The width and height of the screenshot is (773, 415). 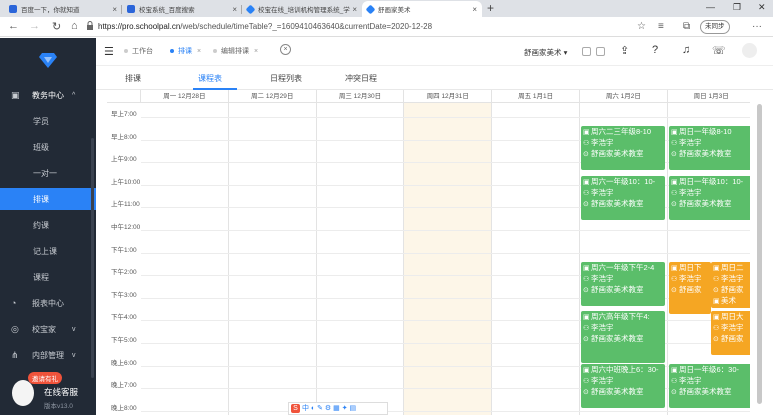 I want to click on lock-icon, so click(x=90, y=26).